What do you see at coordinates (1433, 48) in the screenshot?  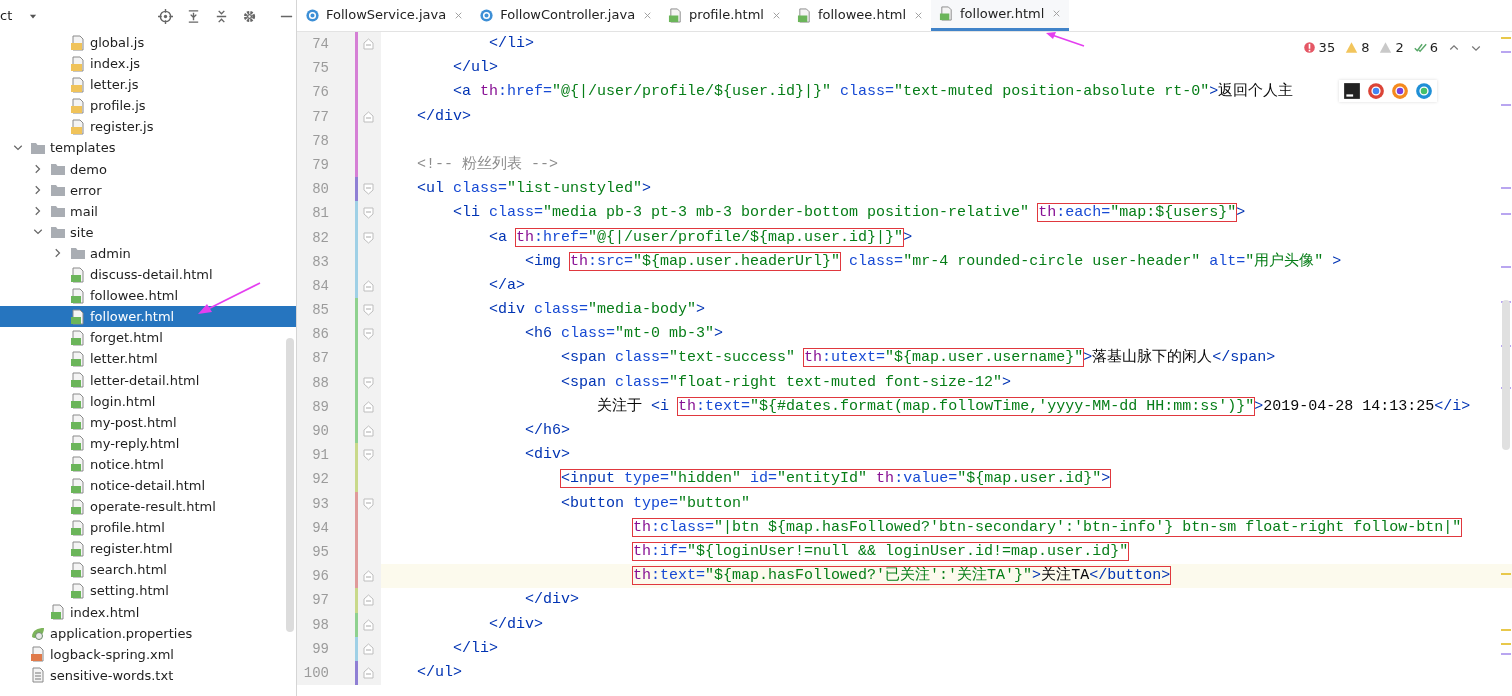 I see `problem-count: 6` at bounding box center [1433, 48].